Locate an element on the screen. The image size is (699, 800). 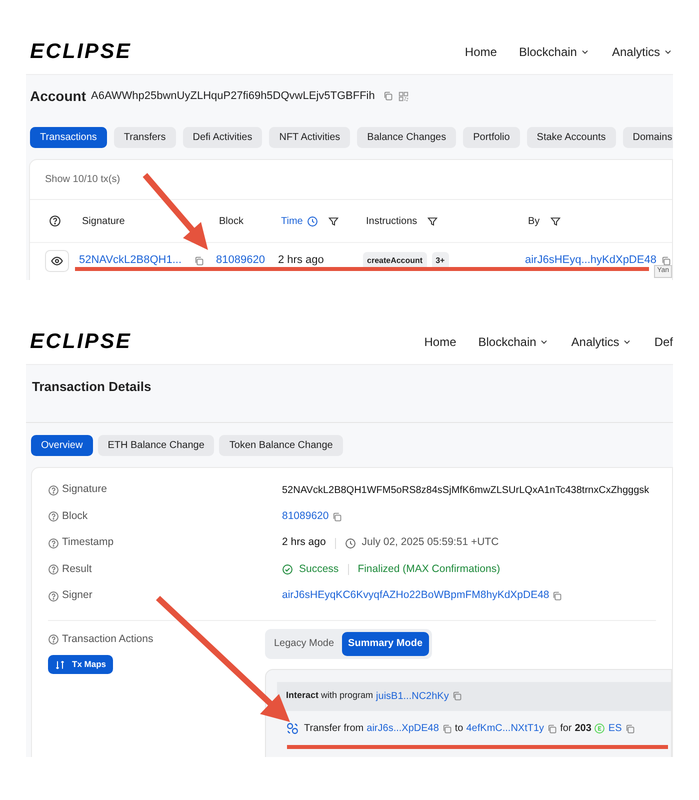
transfer-label: Transfer from is located at coordinates (334, 729).